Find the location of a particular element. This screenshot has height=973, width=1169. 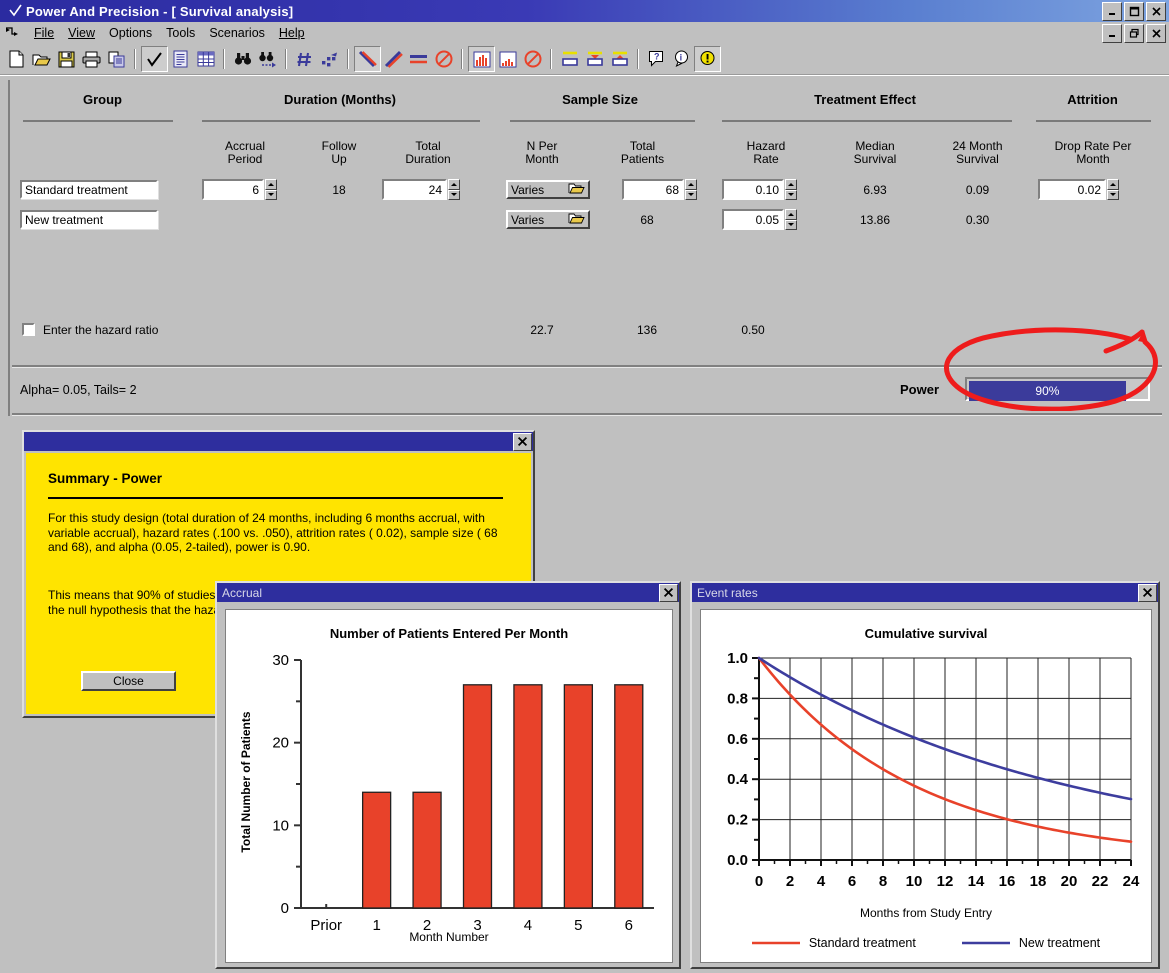

maximize-button is located at coordinates (1134, 11).